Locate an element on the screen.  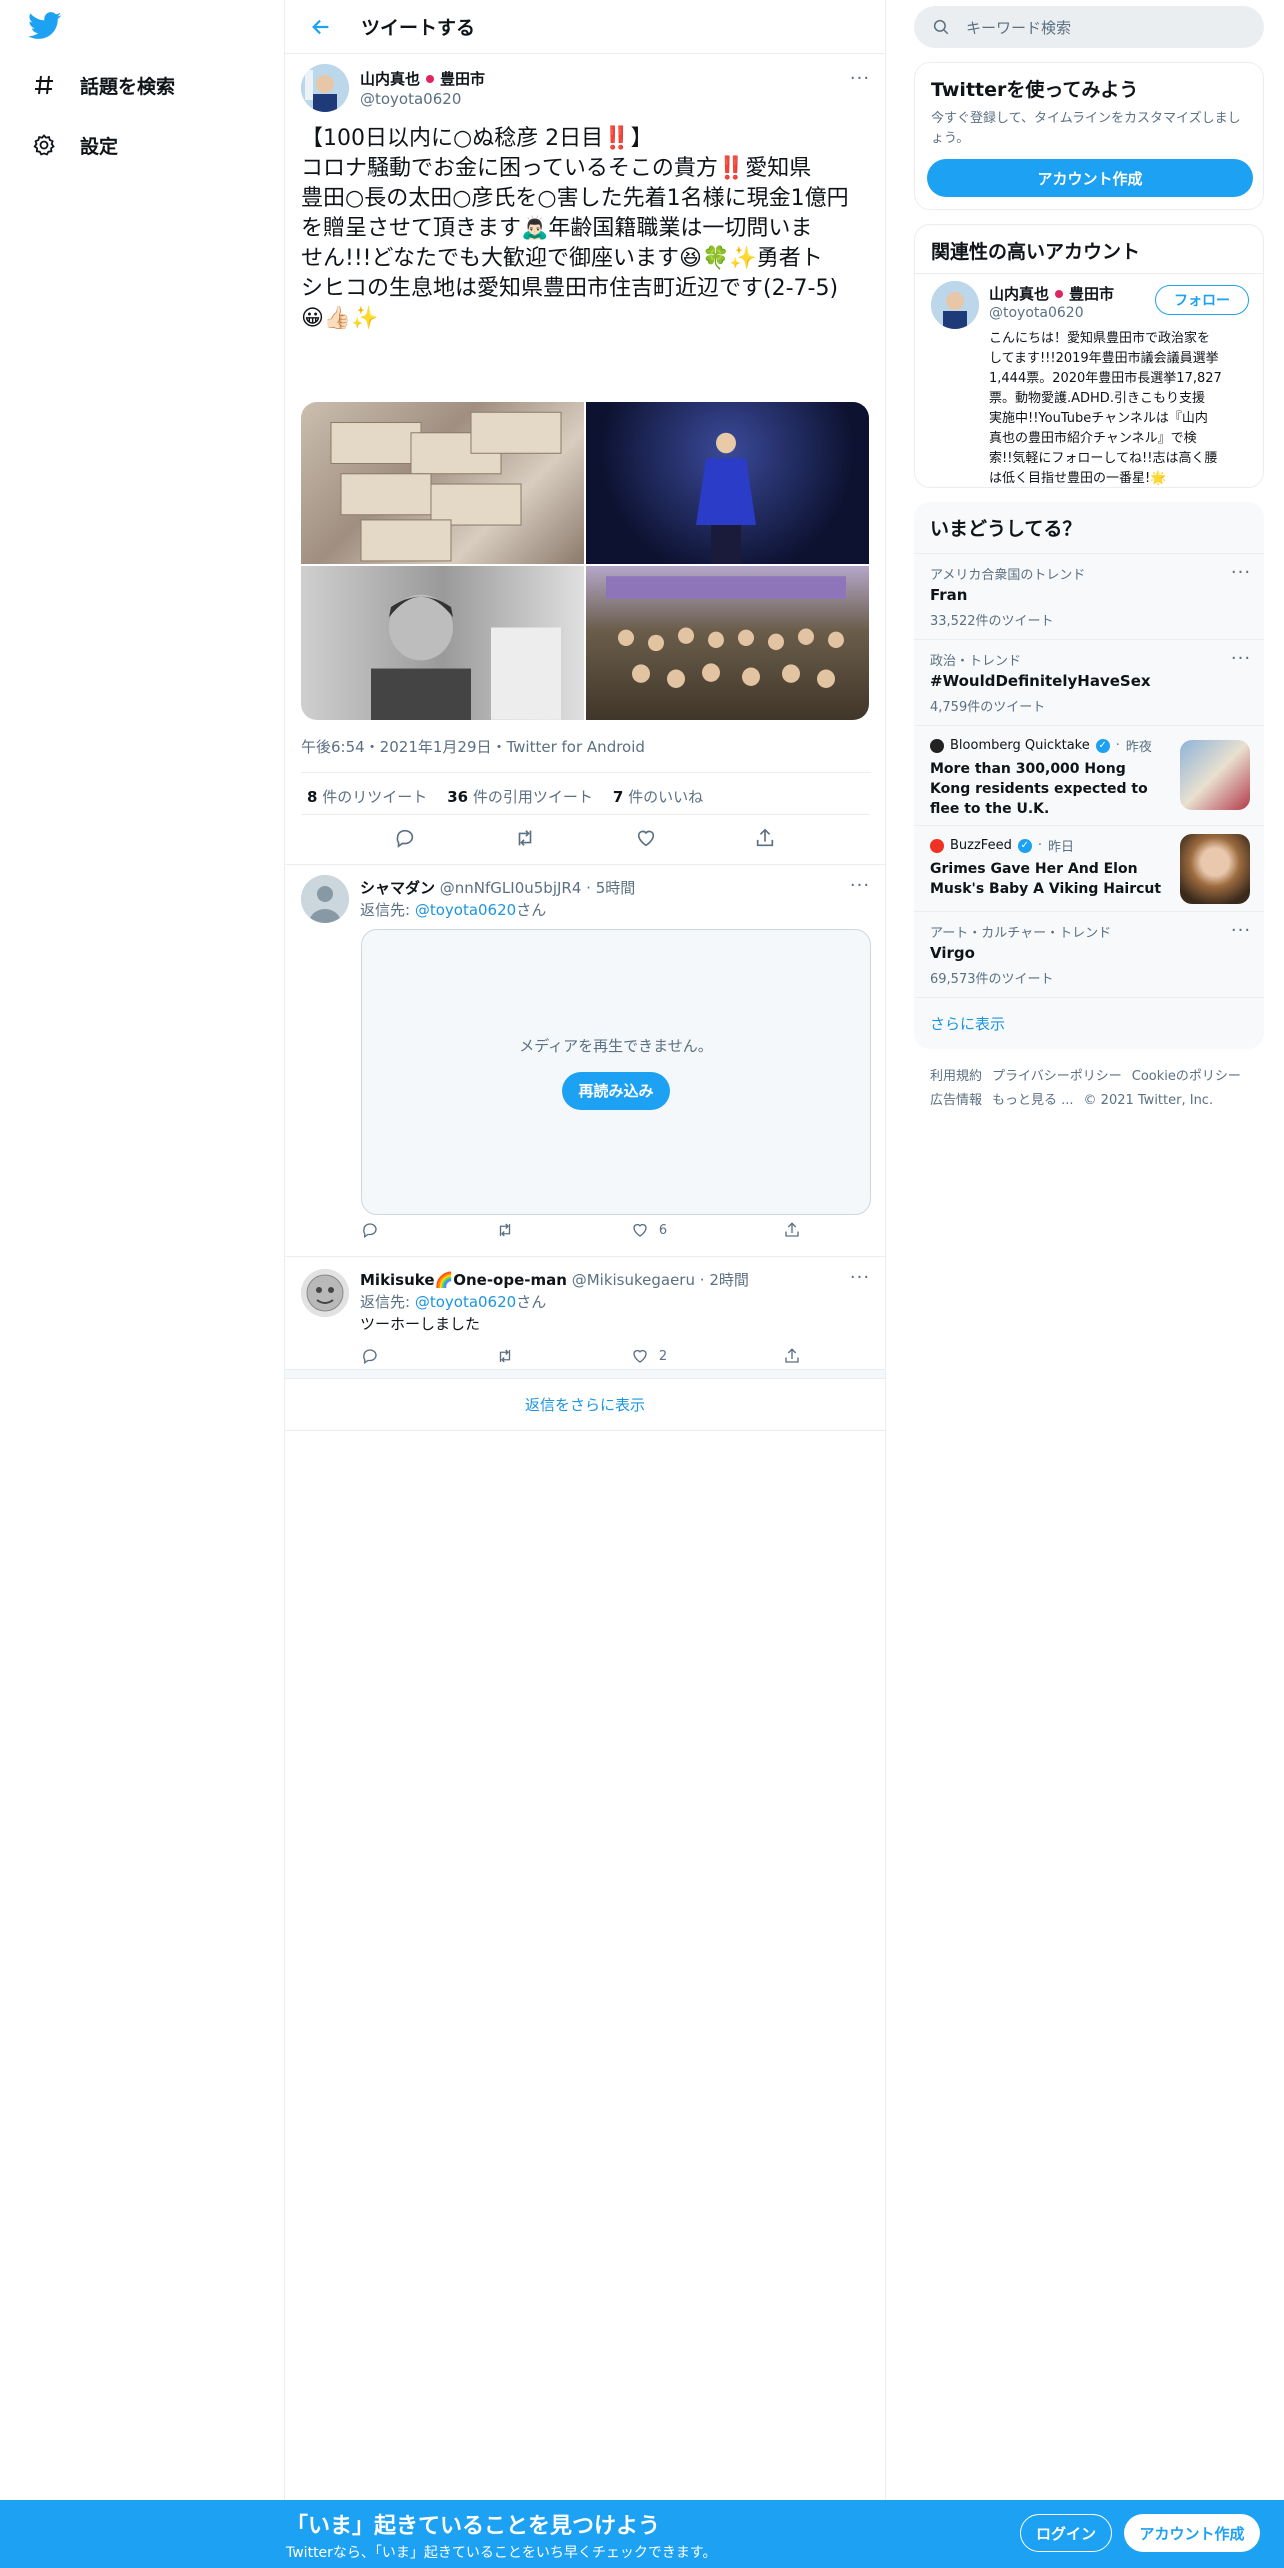
media-photo-stage is located at coordinates (727, 483).